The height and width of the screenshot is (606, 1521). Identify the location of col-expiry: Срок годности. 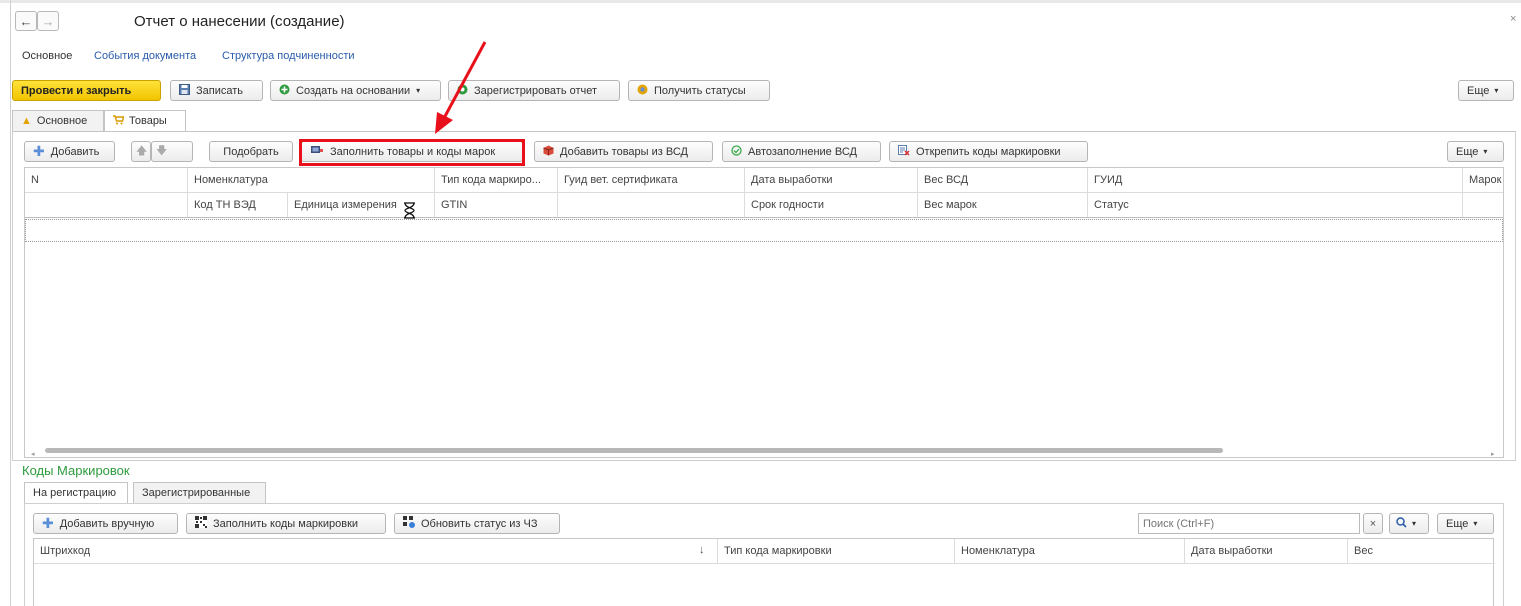
(830, 205).